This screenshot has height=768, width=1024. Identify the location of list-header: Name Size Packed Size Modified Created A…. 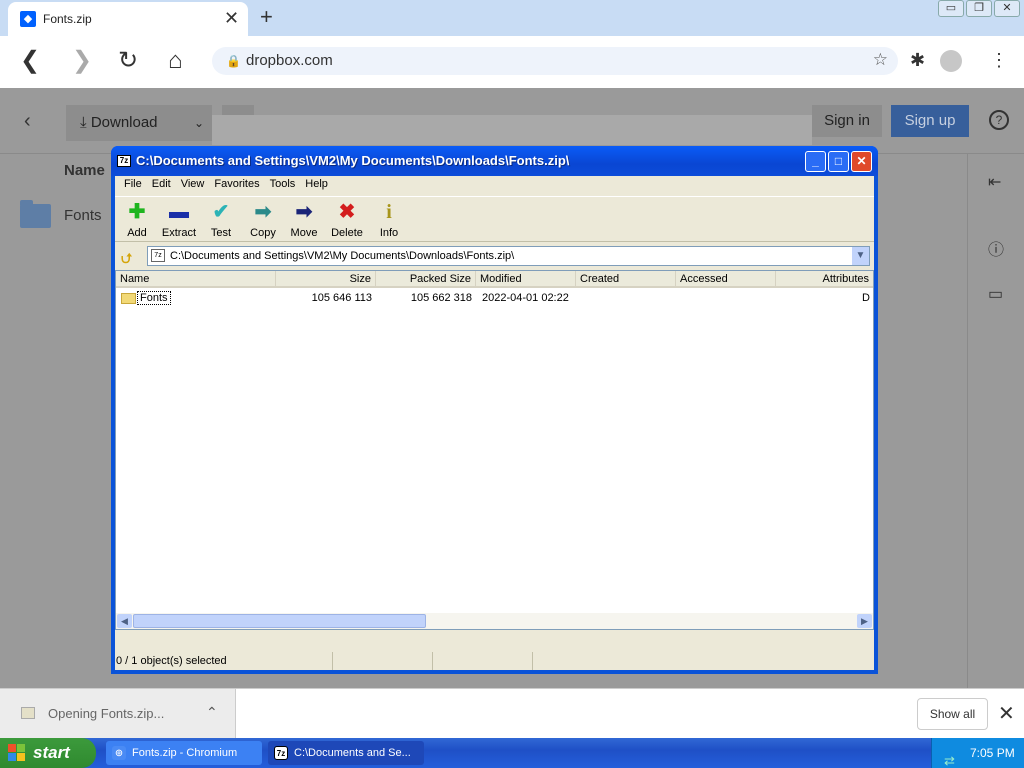
(494, 279).